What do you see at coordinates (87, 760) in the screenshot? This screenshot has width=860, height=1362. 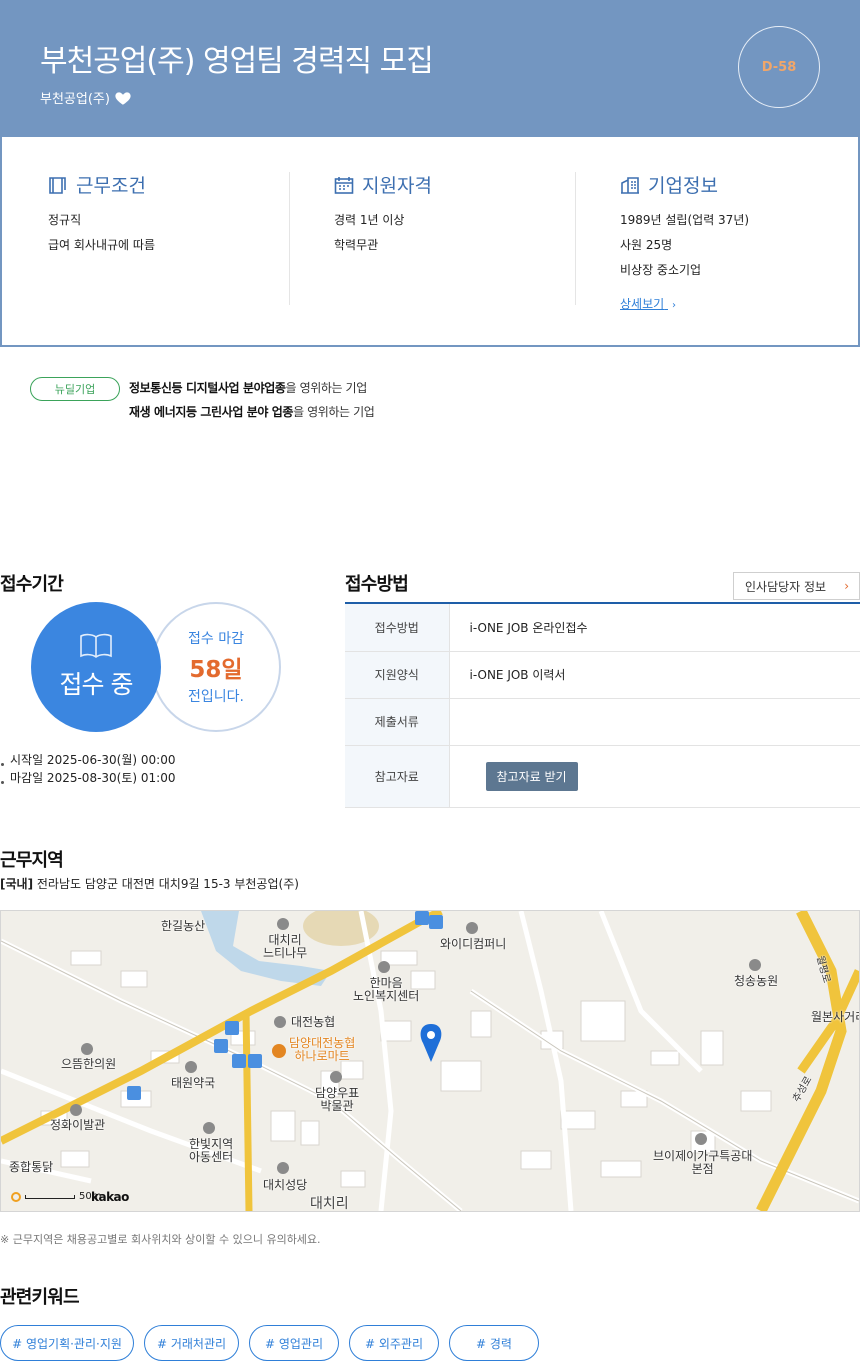 I see `start-date: 시작일 2025-06-30(월) 00:00` at bounding box center [87, 760].